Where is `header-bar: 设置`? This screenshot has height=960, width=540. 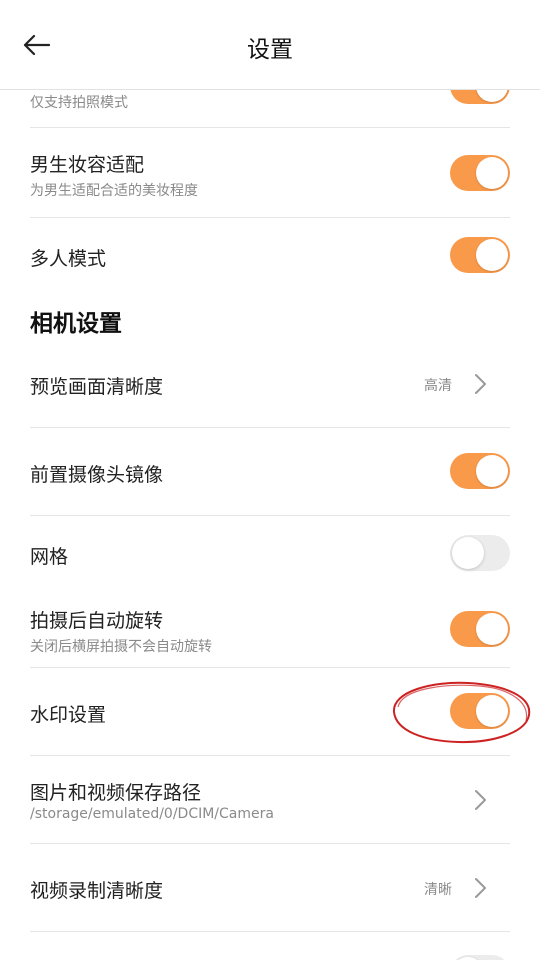
header-bar: 设置 is located at coordinates (270, 45).